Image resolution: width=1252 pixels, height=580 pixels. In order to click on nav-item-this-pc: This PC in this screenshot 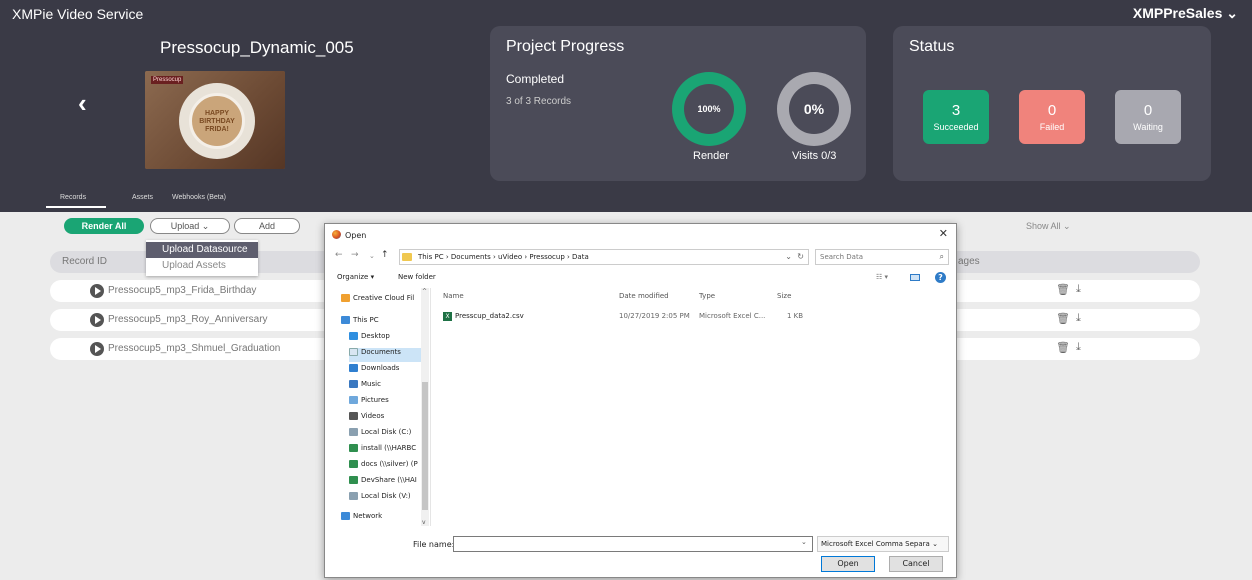, I will do `click(383, 323)`.